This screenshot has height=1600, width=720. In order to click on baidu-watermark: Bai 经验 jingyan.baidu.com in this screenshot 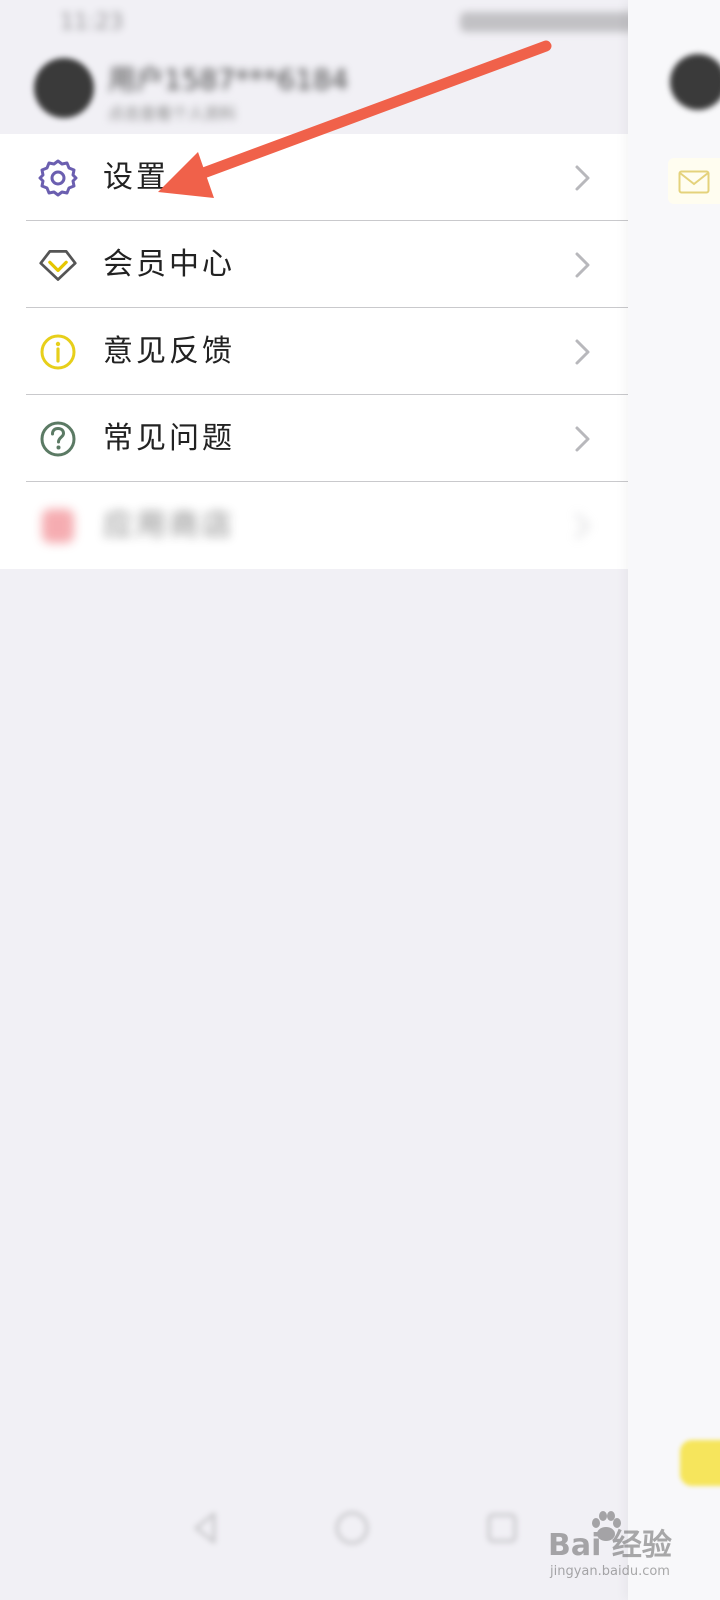, I will do `click(628, 1548)`.